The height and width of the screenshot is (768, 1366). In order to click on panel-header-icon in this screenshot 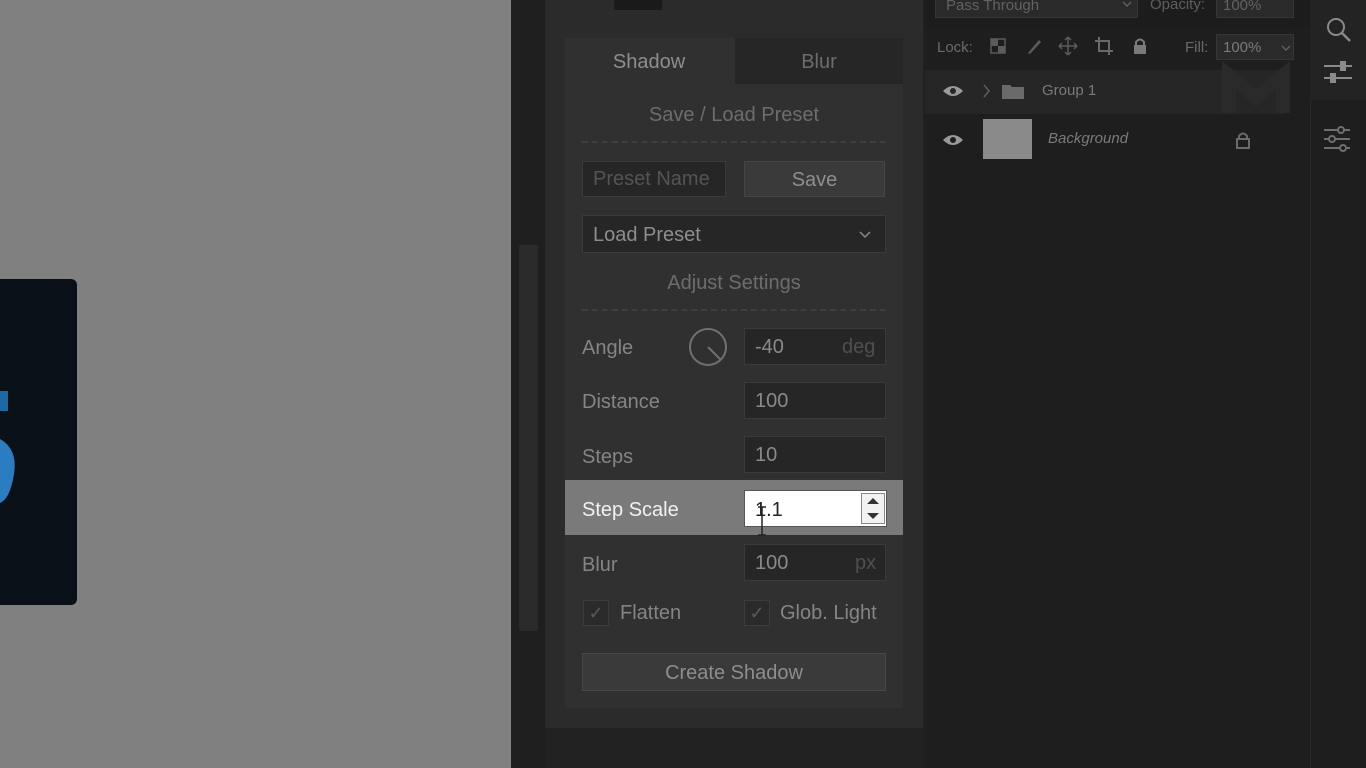, I will do `click(638, 5)`.